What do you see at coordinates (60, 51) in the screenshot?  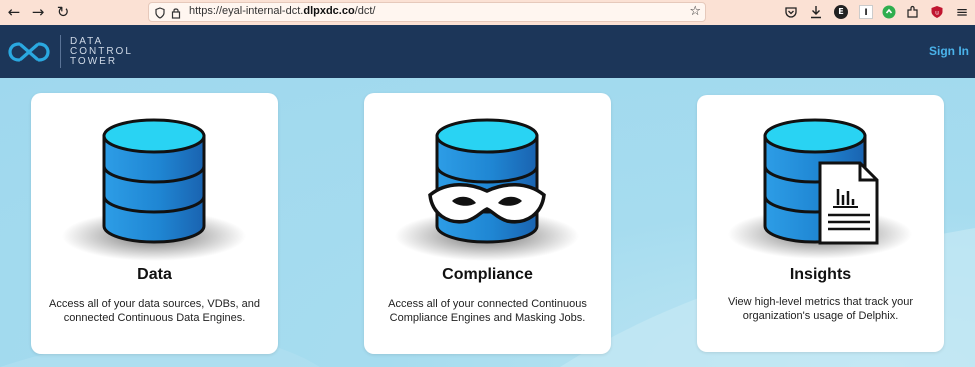 I see `logo-divider` at bounding box center [60, 51].